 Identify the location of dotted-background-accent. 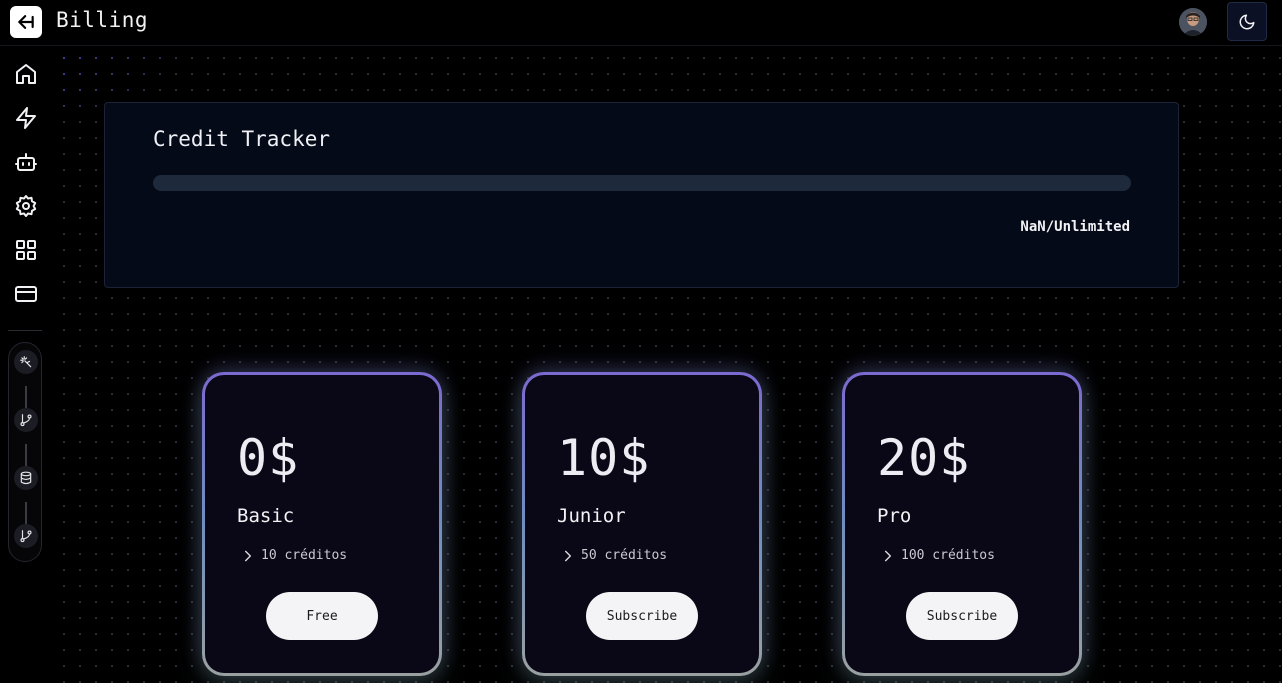
(127, 76).